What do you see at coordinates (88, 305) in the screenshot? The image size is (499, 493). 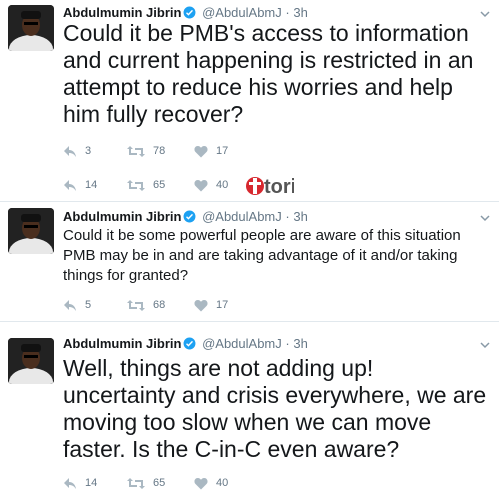 I see `reply-count: 5` at bounding box center [88, 305].